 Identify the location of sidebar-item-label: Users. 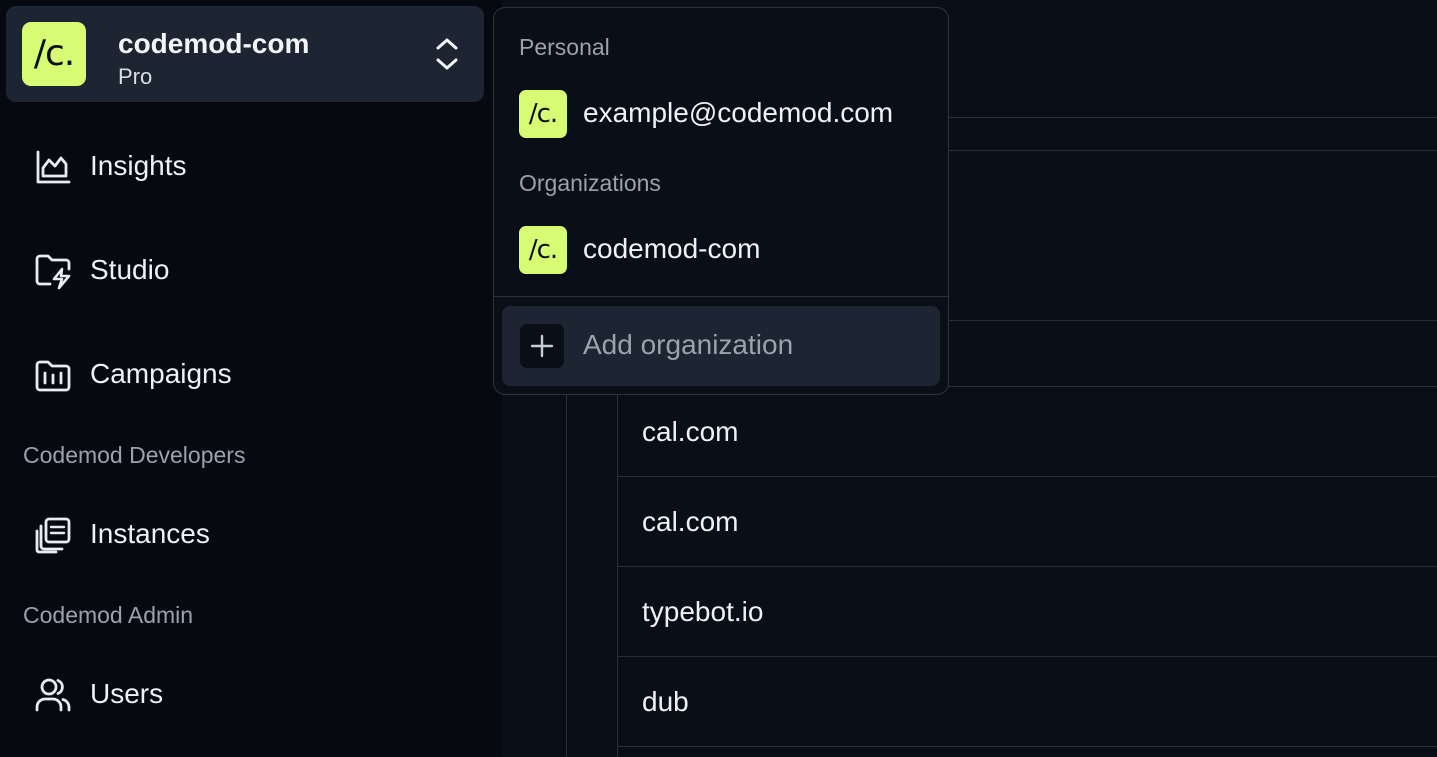
(127, 693).